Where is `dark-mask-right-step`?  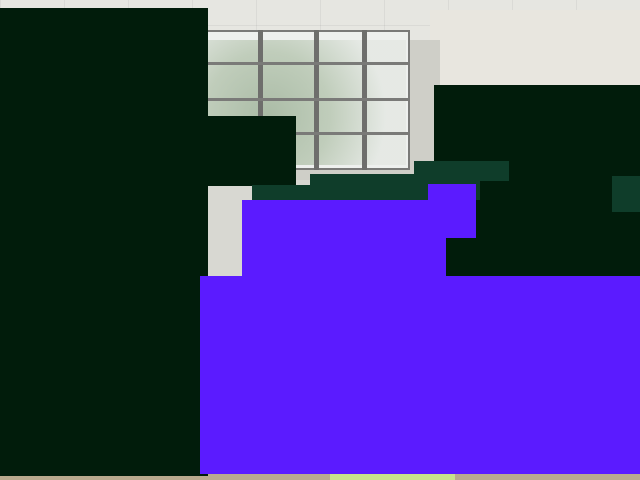
dark-mask-right-step is located at coordinates (466, 257).